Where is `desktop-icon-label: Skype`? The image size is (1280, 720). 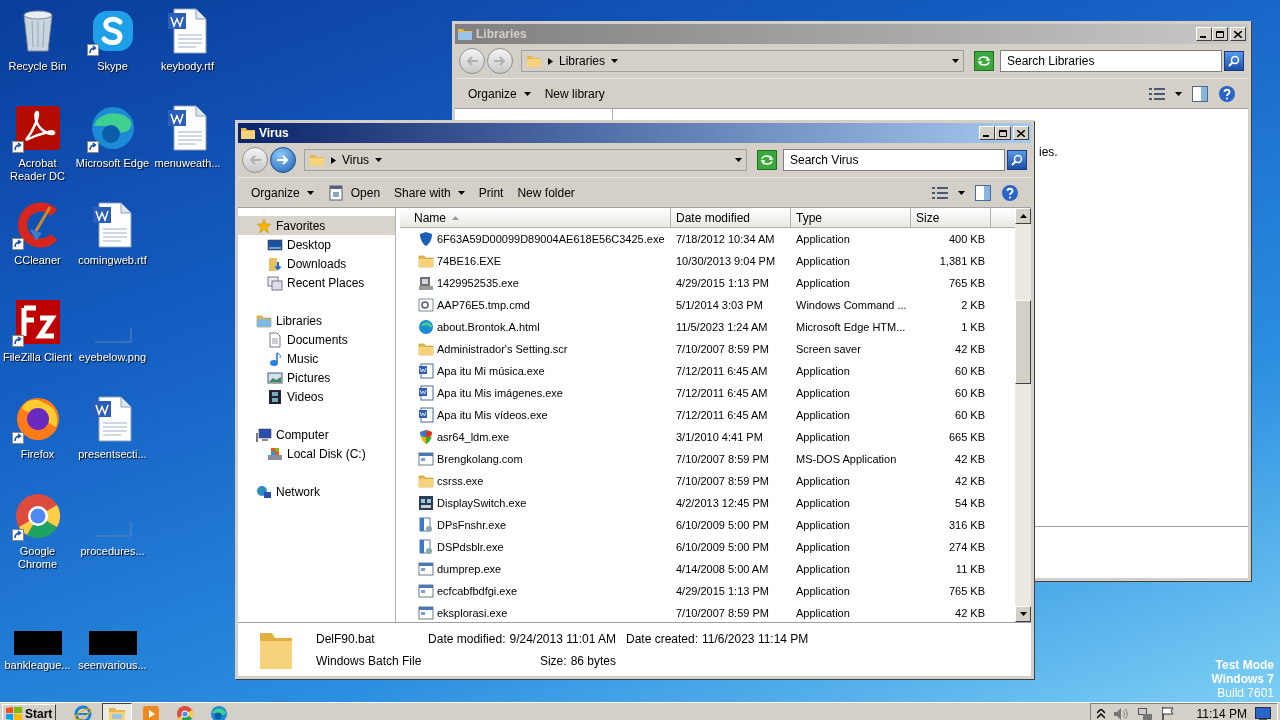 desktop-icon-label: Skype is located at coordinates (112, 66).